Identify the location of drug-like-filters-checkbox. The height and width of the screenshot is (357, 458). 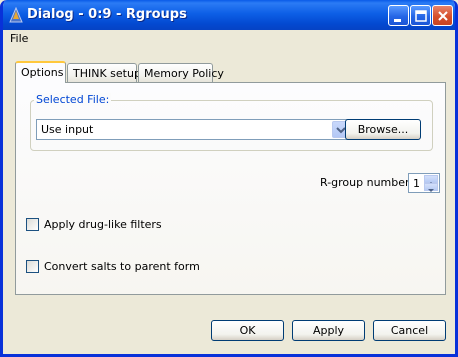
(32, 224).